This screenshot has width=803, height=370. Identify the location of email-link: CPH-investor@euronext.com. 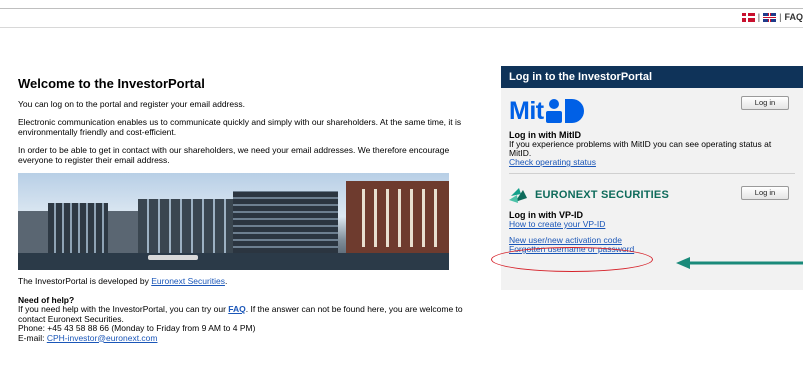
(102, 338).